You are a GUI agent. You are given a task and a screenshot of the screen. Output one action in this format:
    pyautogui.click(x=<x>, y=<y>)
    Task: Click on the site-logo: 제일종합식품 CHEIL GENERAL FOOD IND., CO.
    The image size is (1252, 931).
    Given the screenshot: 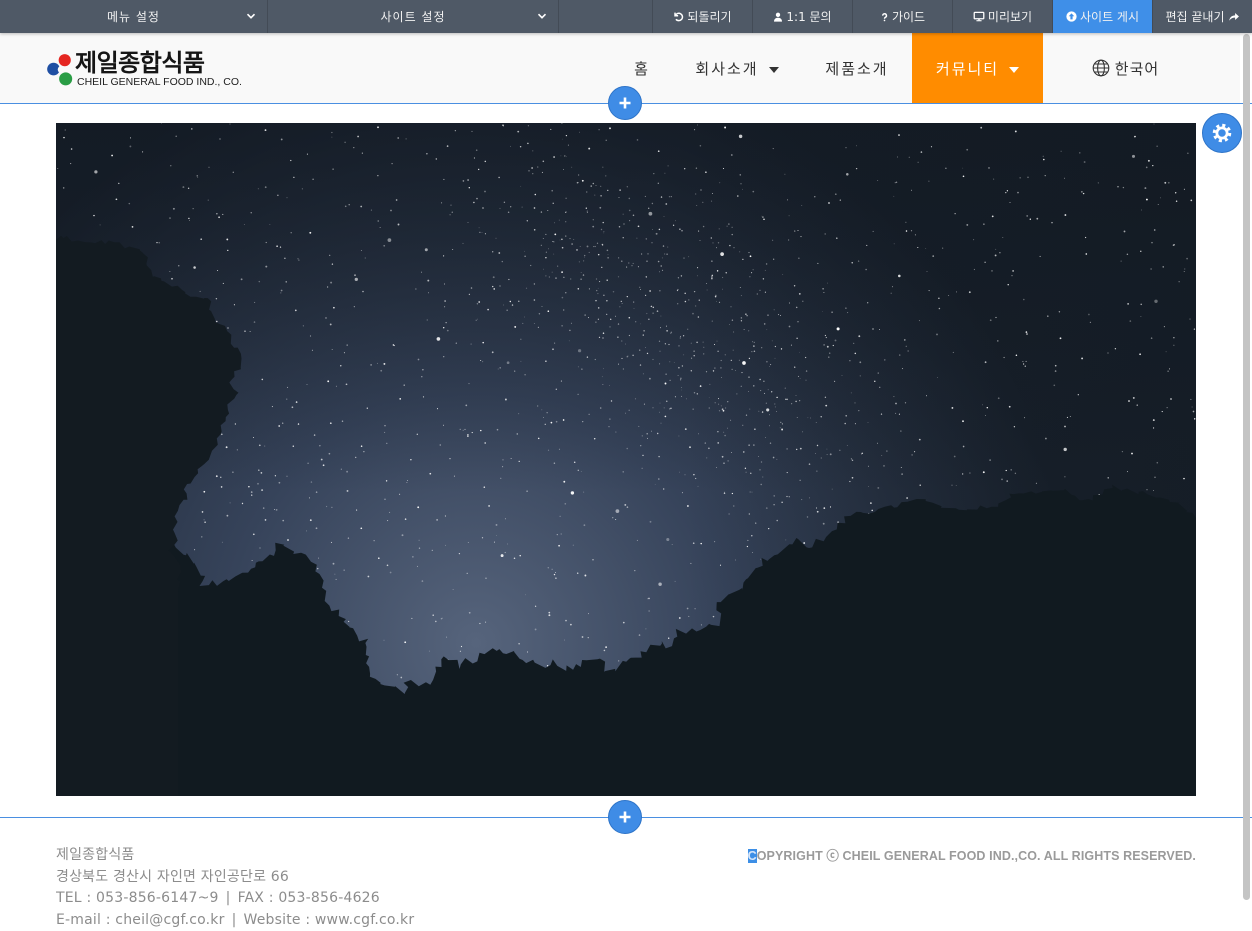 What is the action you would take?
    pyautogui.click(x=145, y=69)
    